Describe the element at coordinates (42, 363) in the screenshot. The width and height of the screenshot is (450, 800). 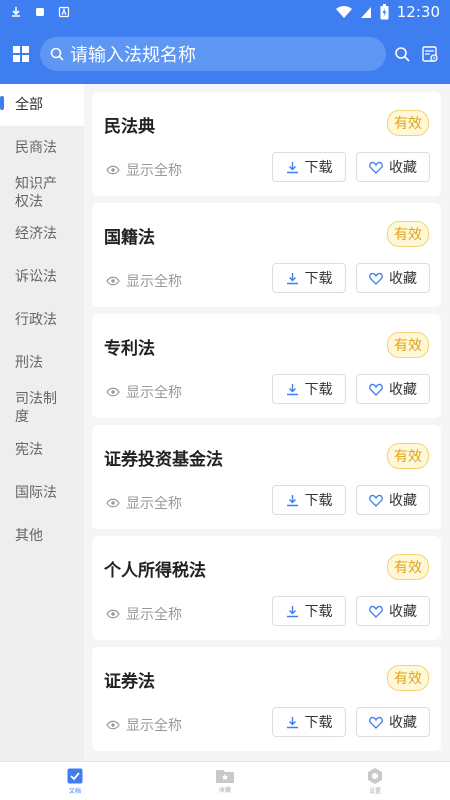
I see `sidebar-item-criminal: 刑法` at that location.